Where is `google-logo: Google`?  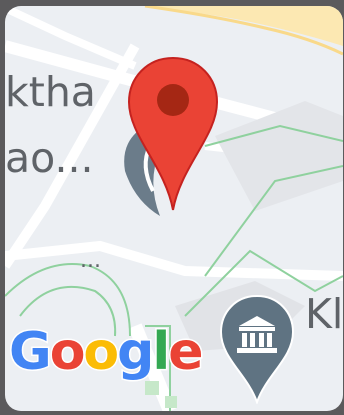 google-logo: Google is located at coordinates (107, 352).